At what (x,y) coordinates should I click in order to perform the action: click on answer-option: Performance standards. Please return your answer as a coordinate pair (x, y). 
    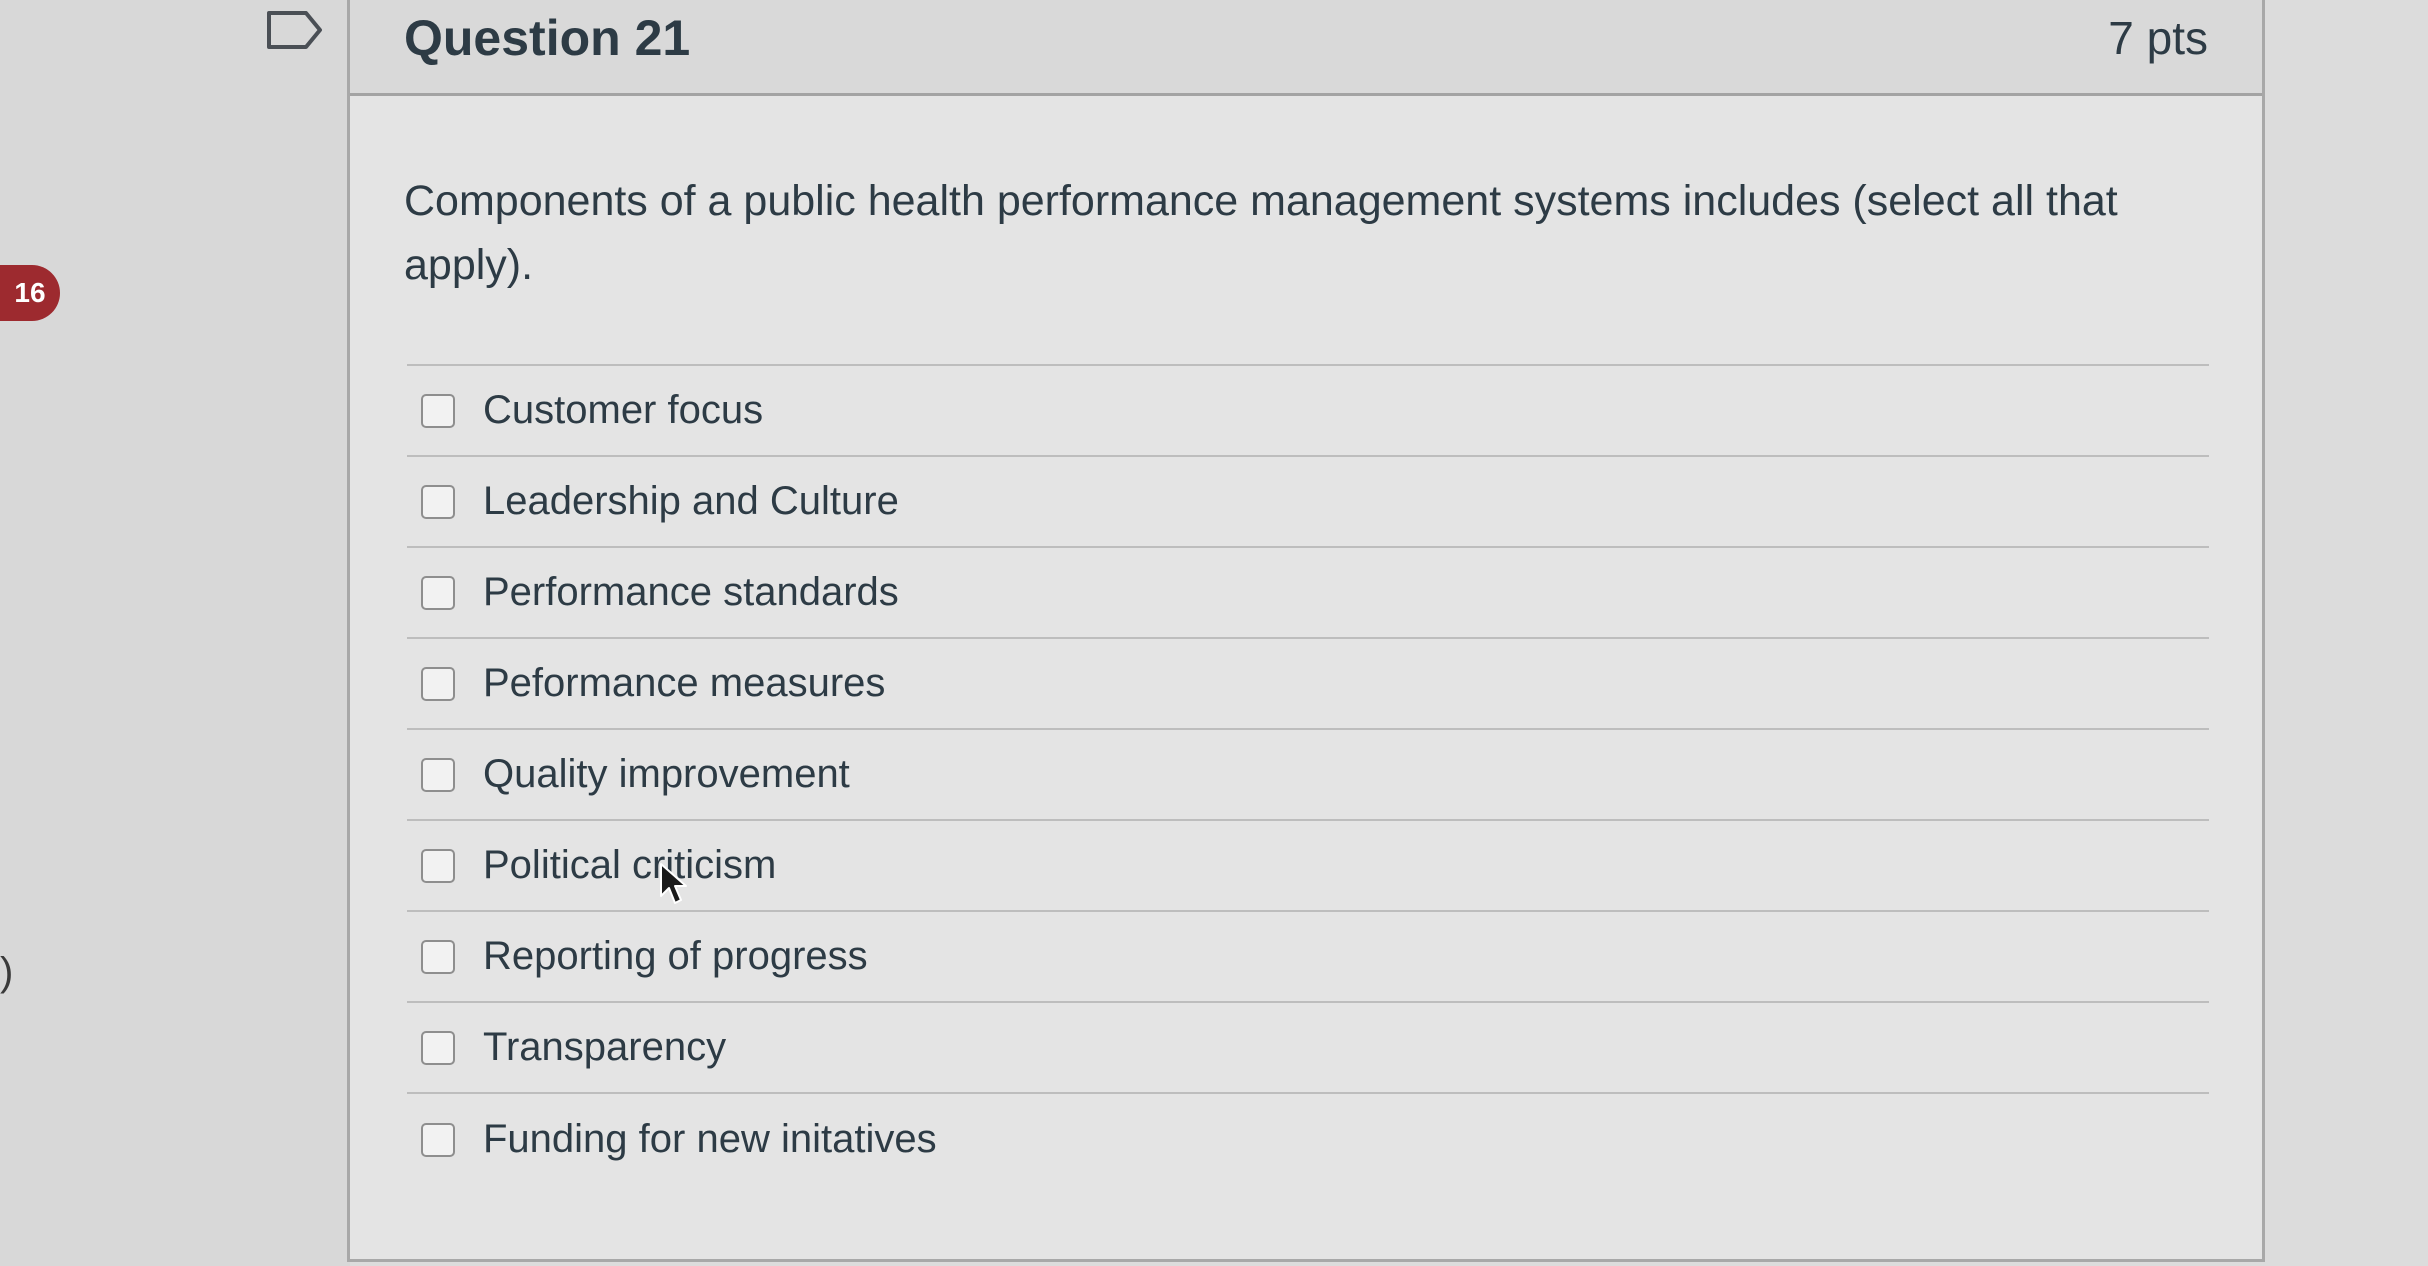
    Looking at the image, I should click on (1308, 593).